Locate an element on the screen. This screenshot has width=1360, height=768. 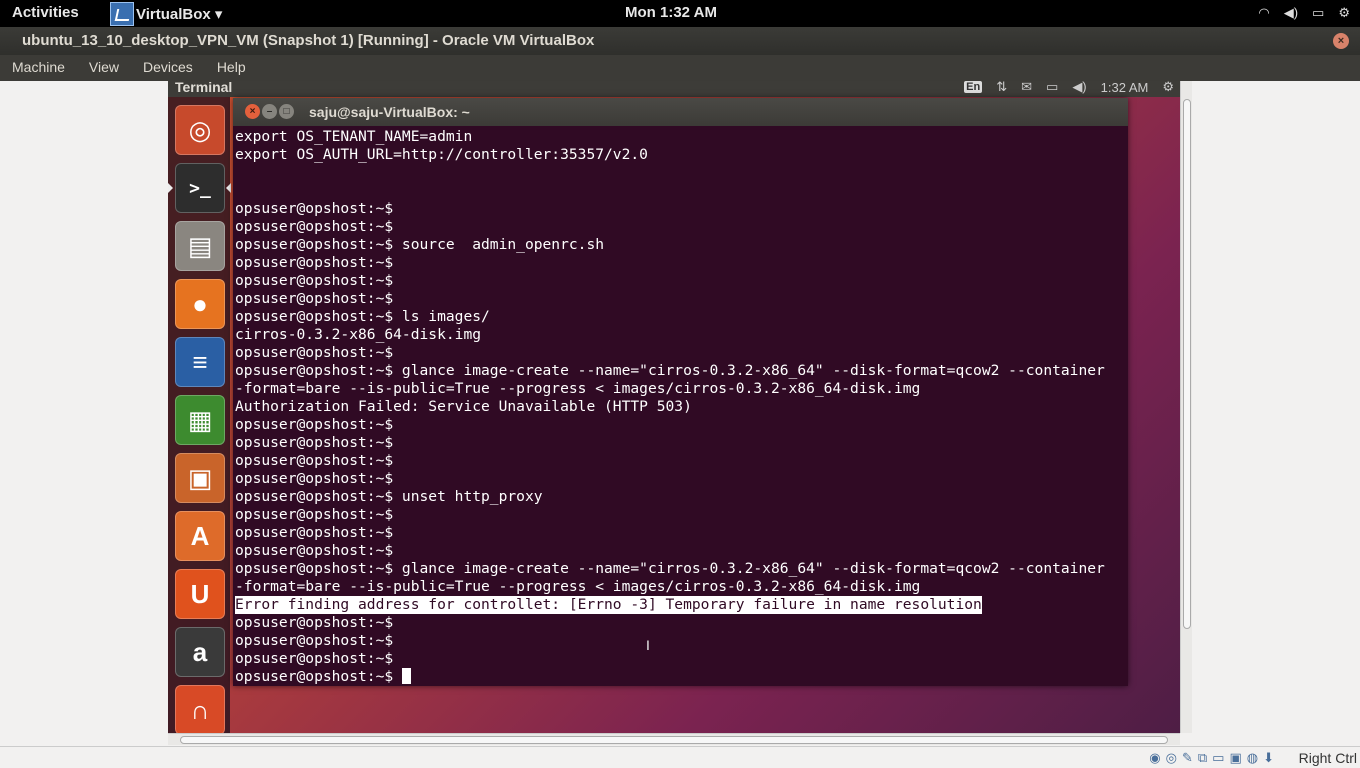
clock: Mon 1:32 AM is located at coordinates (671, 12).